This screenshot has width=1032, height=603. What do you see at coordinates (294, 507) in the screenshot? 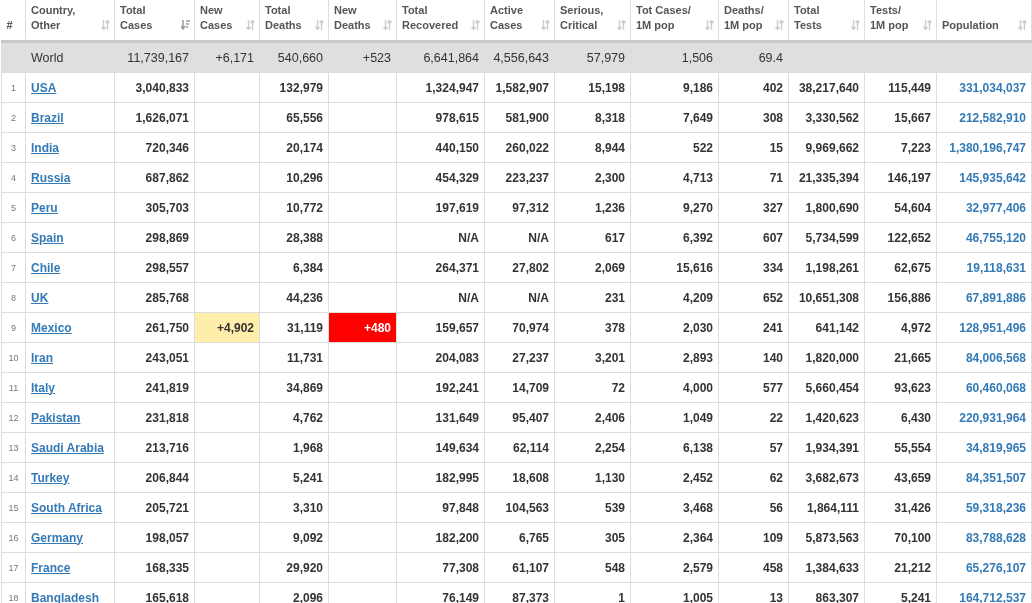
I see `table-cell: 3,310` at bounding box center [294, 507].